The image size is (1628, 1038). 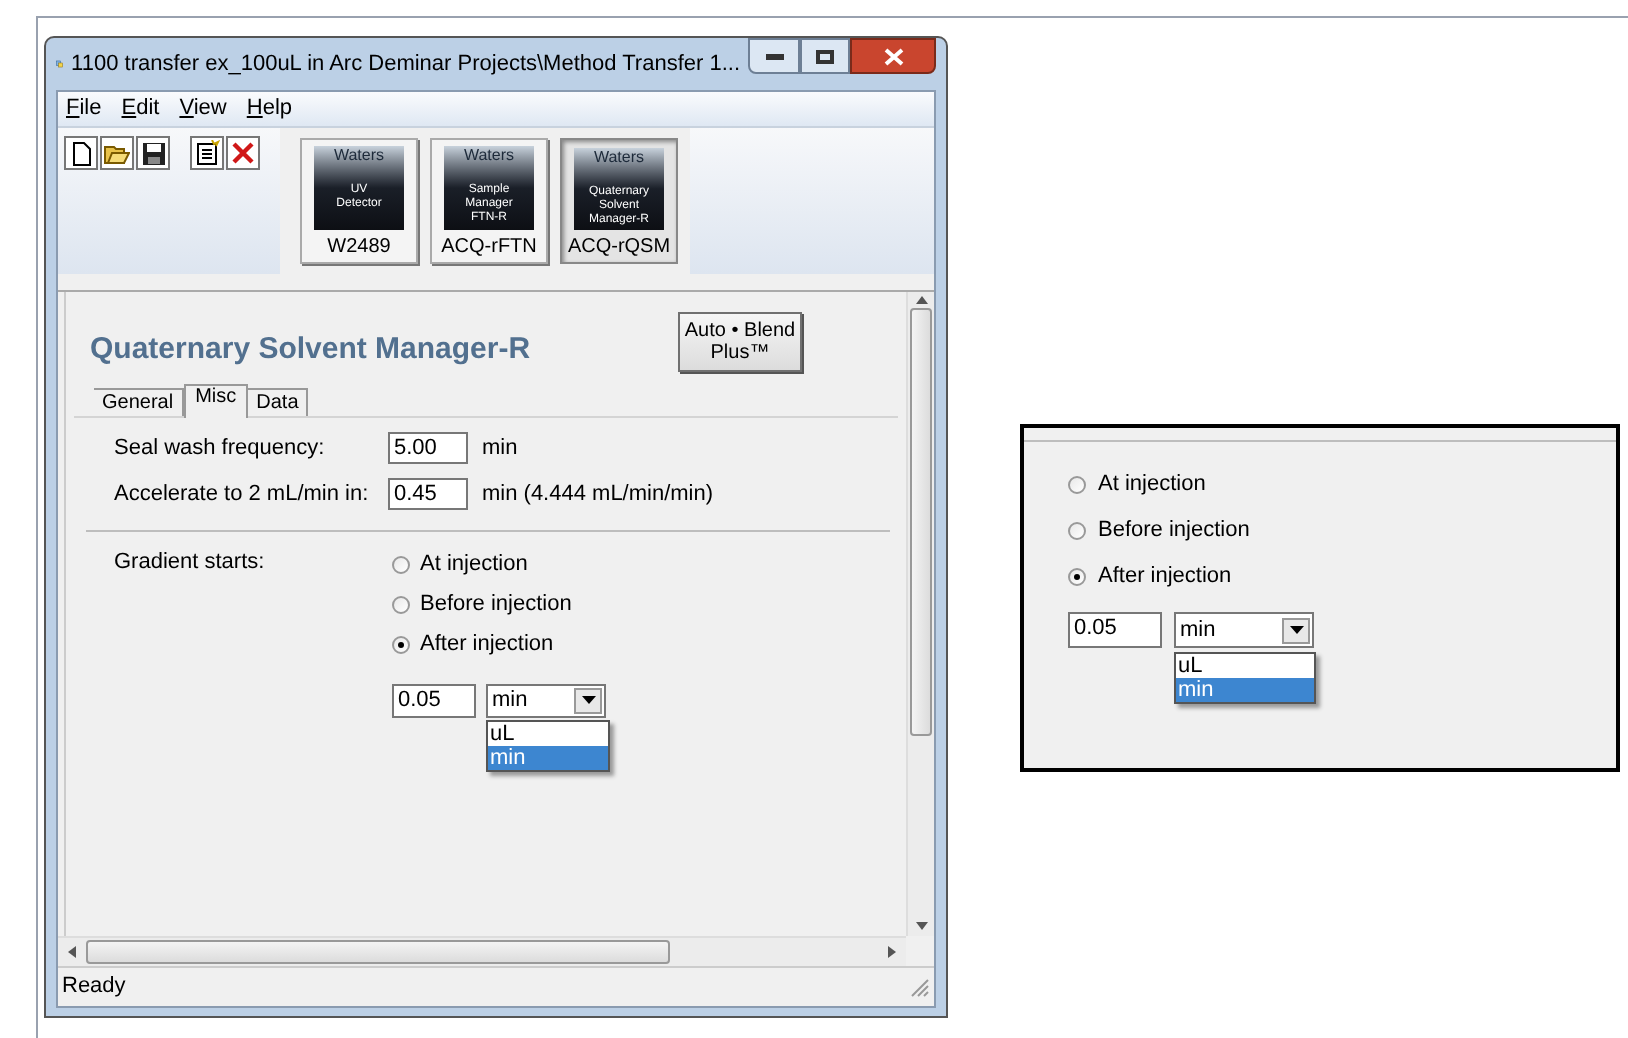 What do you see at coordinates (920, 987) in the screenshot?
I see `resize-grip-icon` at bounding box center [920, 987].